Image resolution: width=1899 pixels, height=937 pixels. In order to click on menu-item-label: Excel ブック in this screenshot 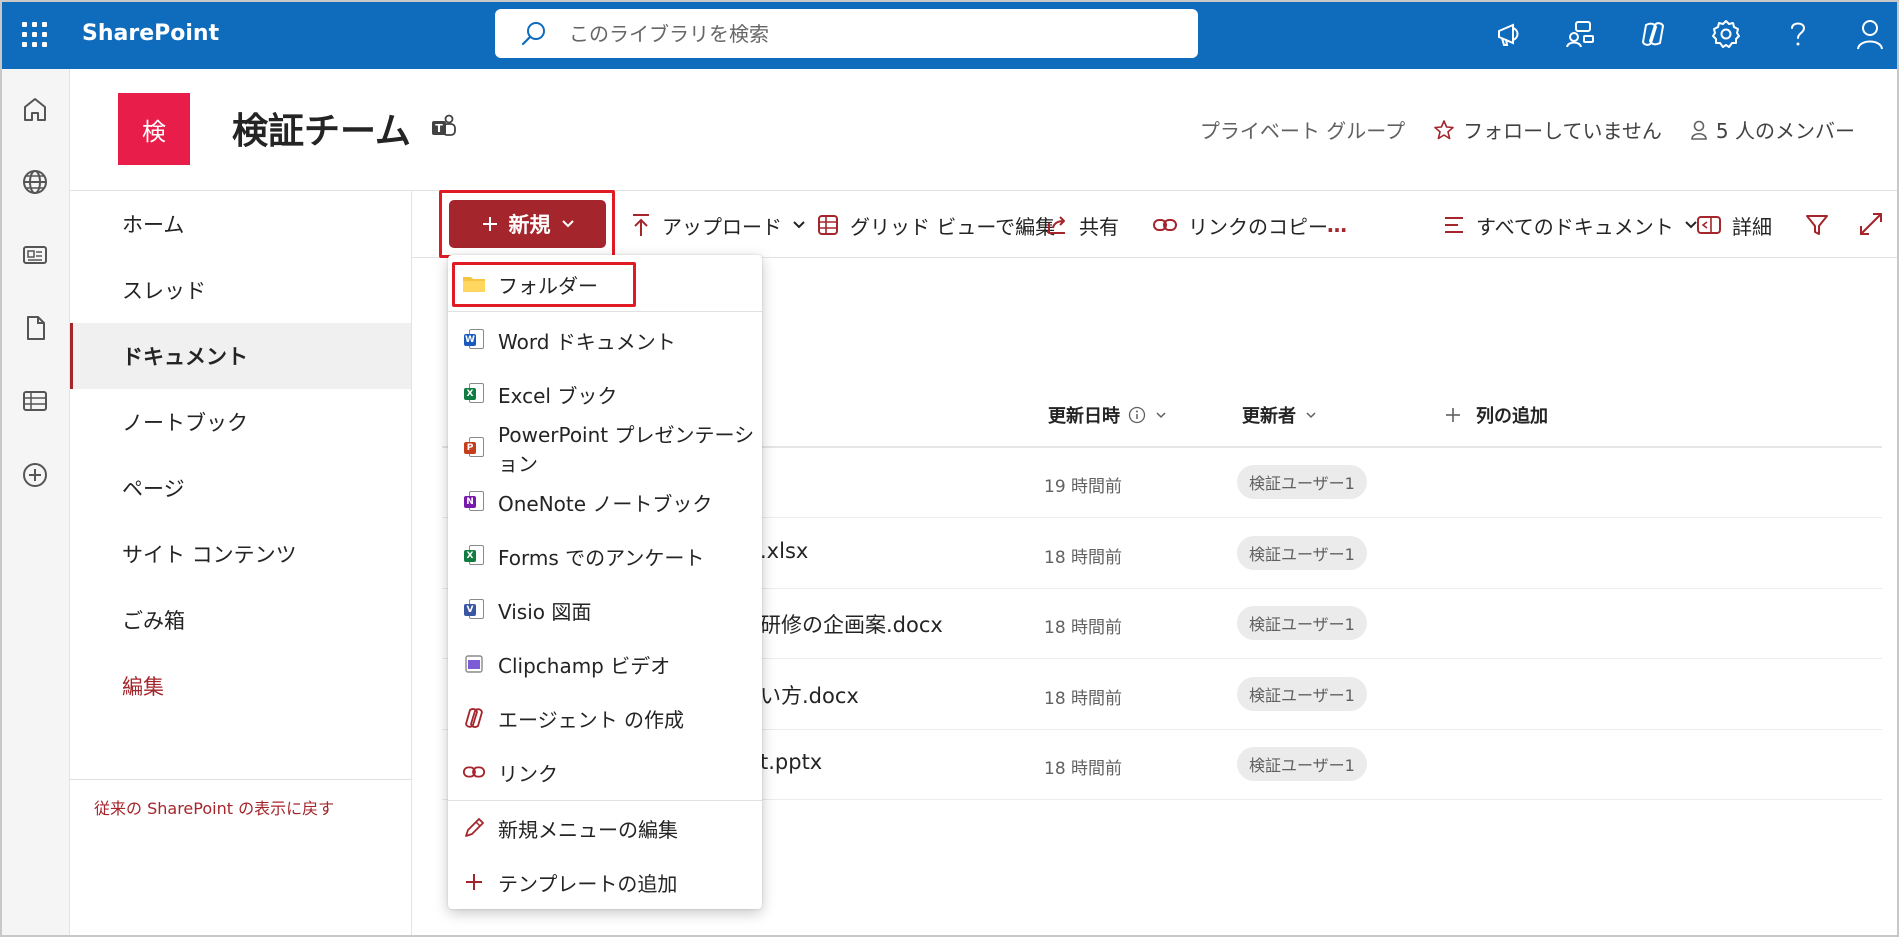, I will do `click(558, 395)`.